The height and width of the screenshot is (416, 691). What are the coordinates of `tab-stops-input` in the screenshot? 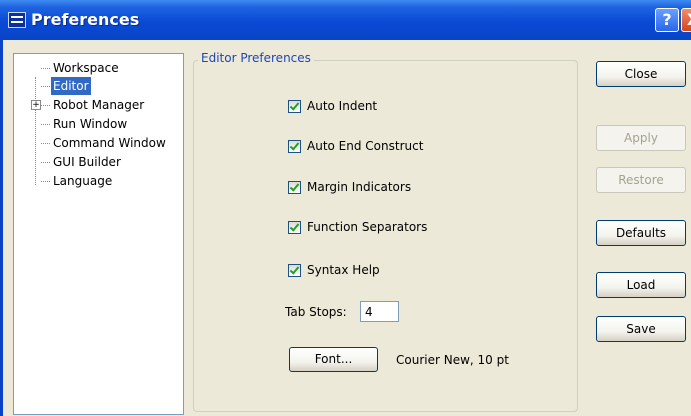 It's located at (379, 311).